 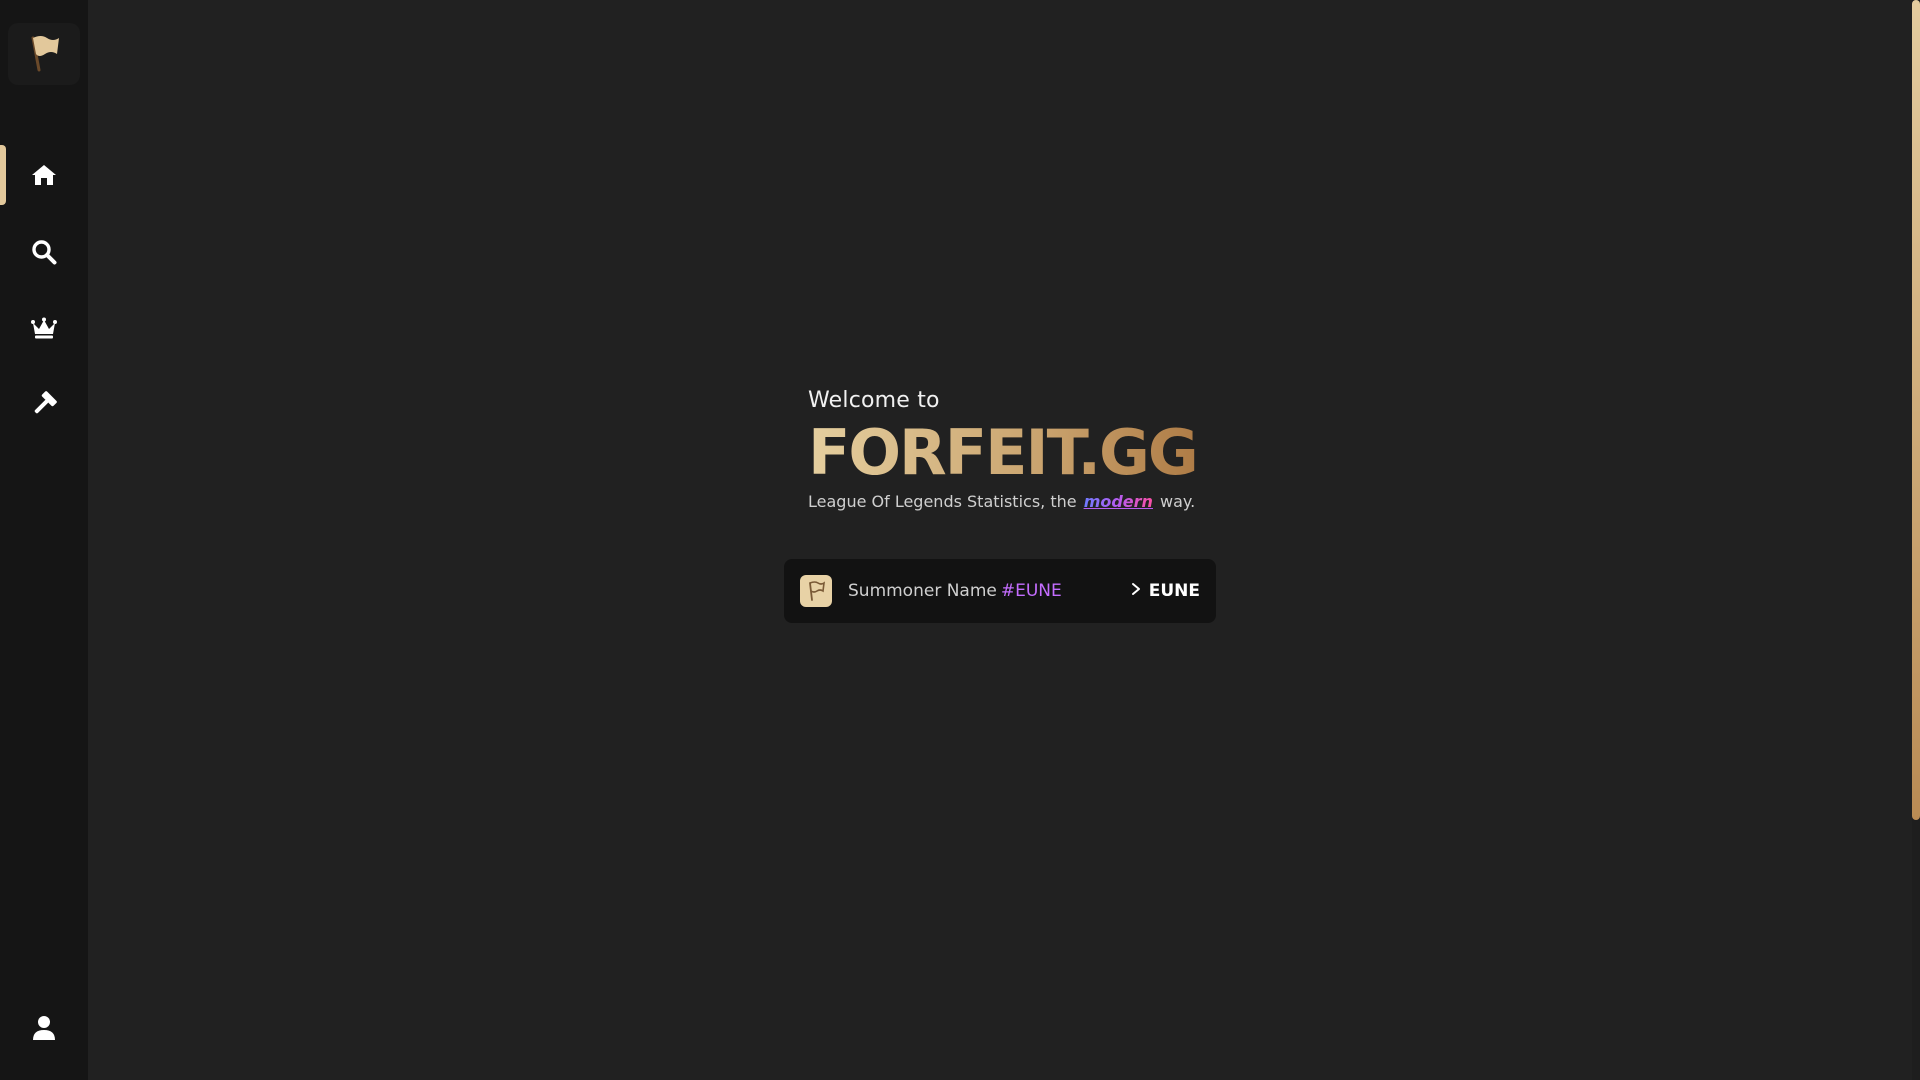 I want to click on crown-icon, so click(x=44, y=328).